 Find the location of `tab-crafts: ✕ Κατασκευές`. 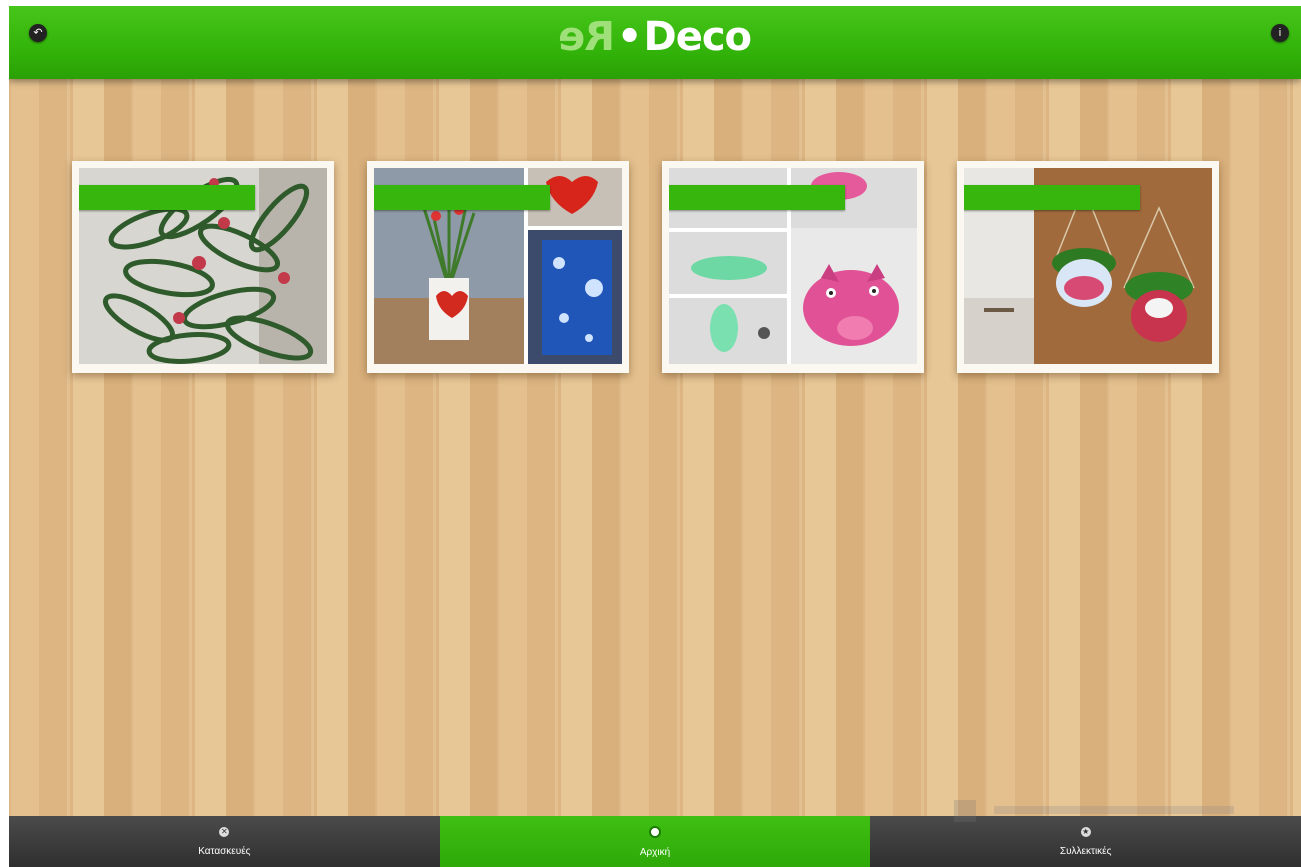

tab-crafts: ✕ Κατασκευές is located at coordinates (224, 841).